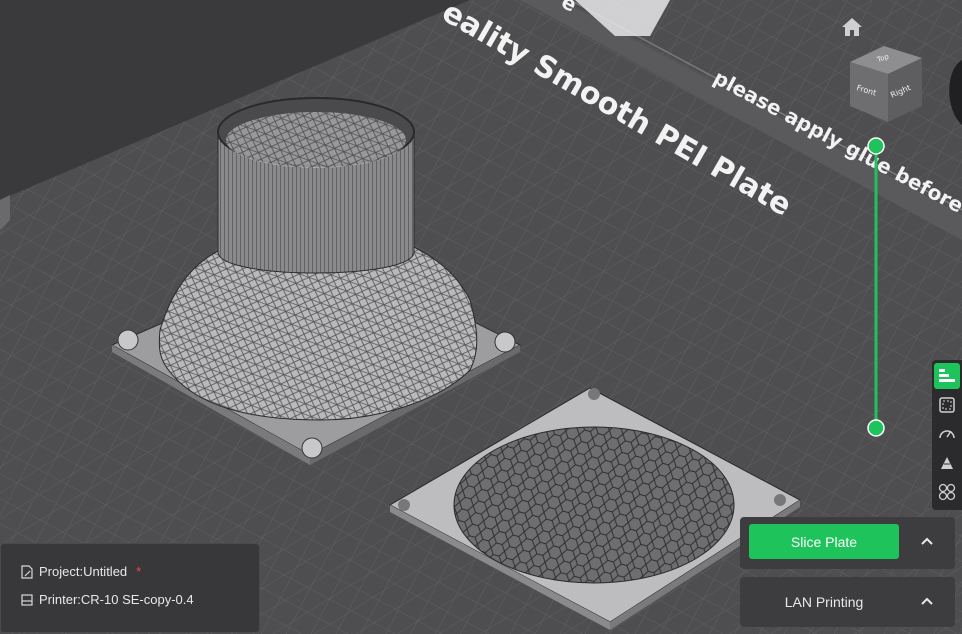 Image resolution: width=962 pixels, height=634 pixels. What do you see at coordinates (824, 601) in the screenshot?
I see `lan-printing-button: LAN Printing` at bounding box center [824, 601].